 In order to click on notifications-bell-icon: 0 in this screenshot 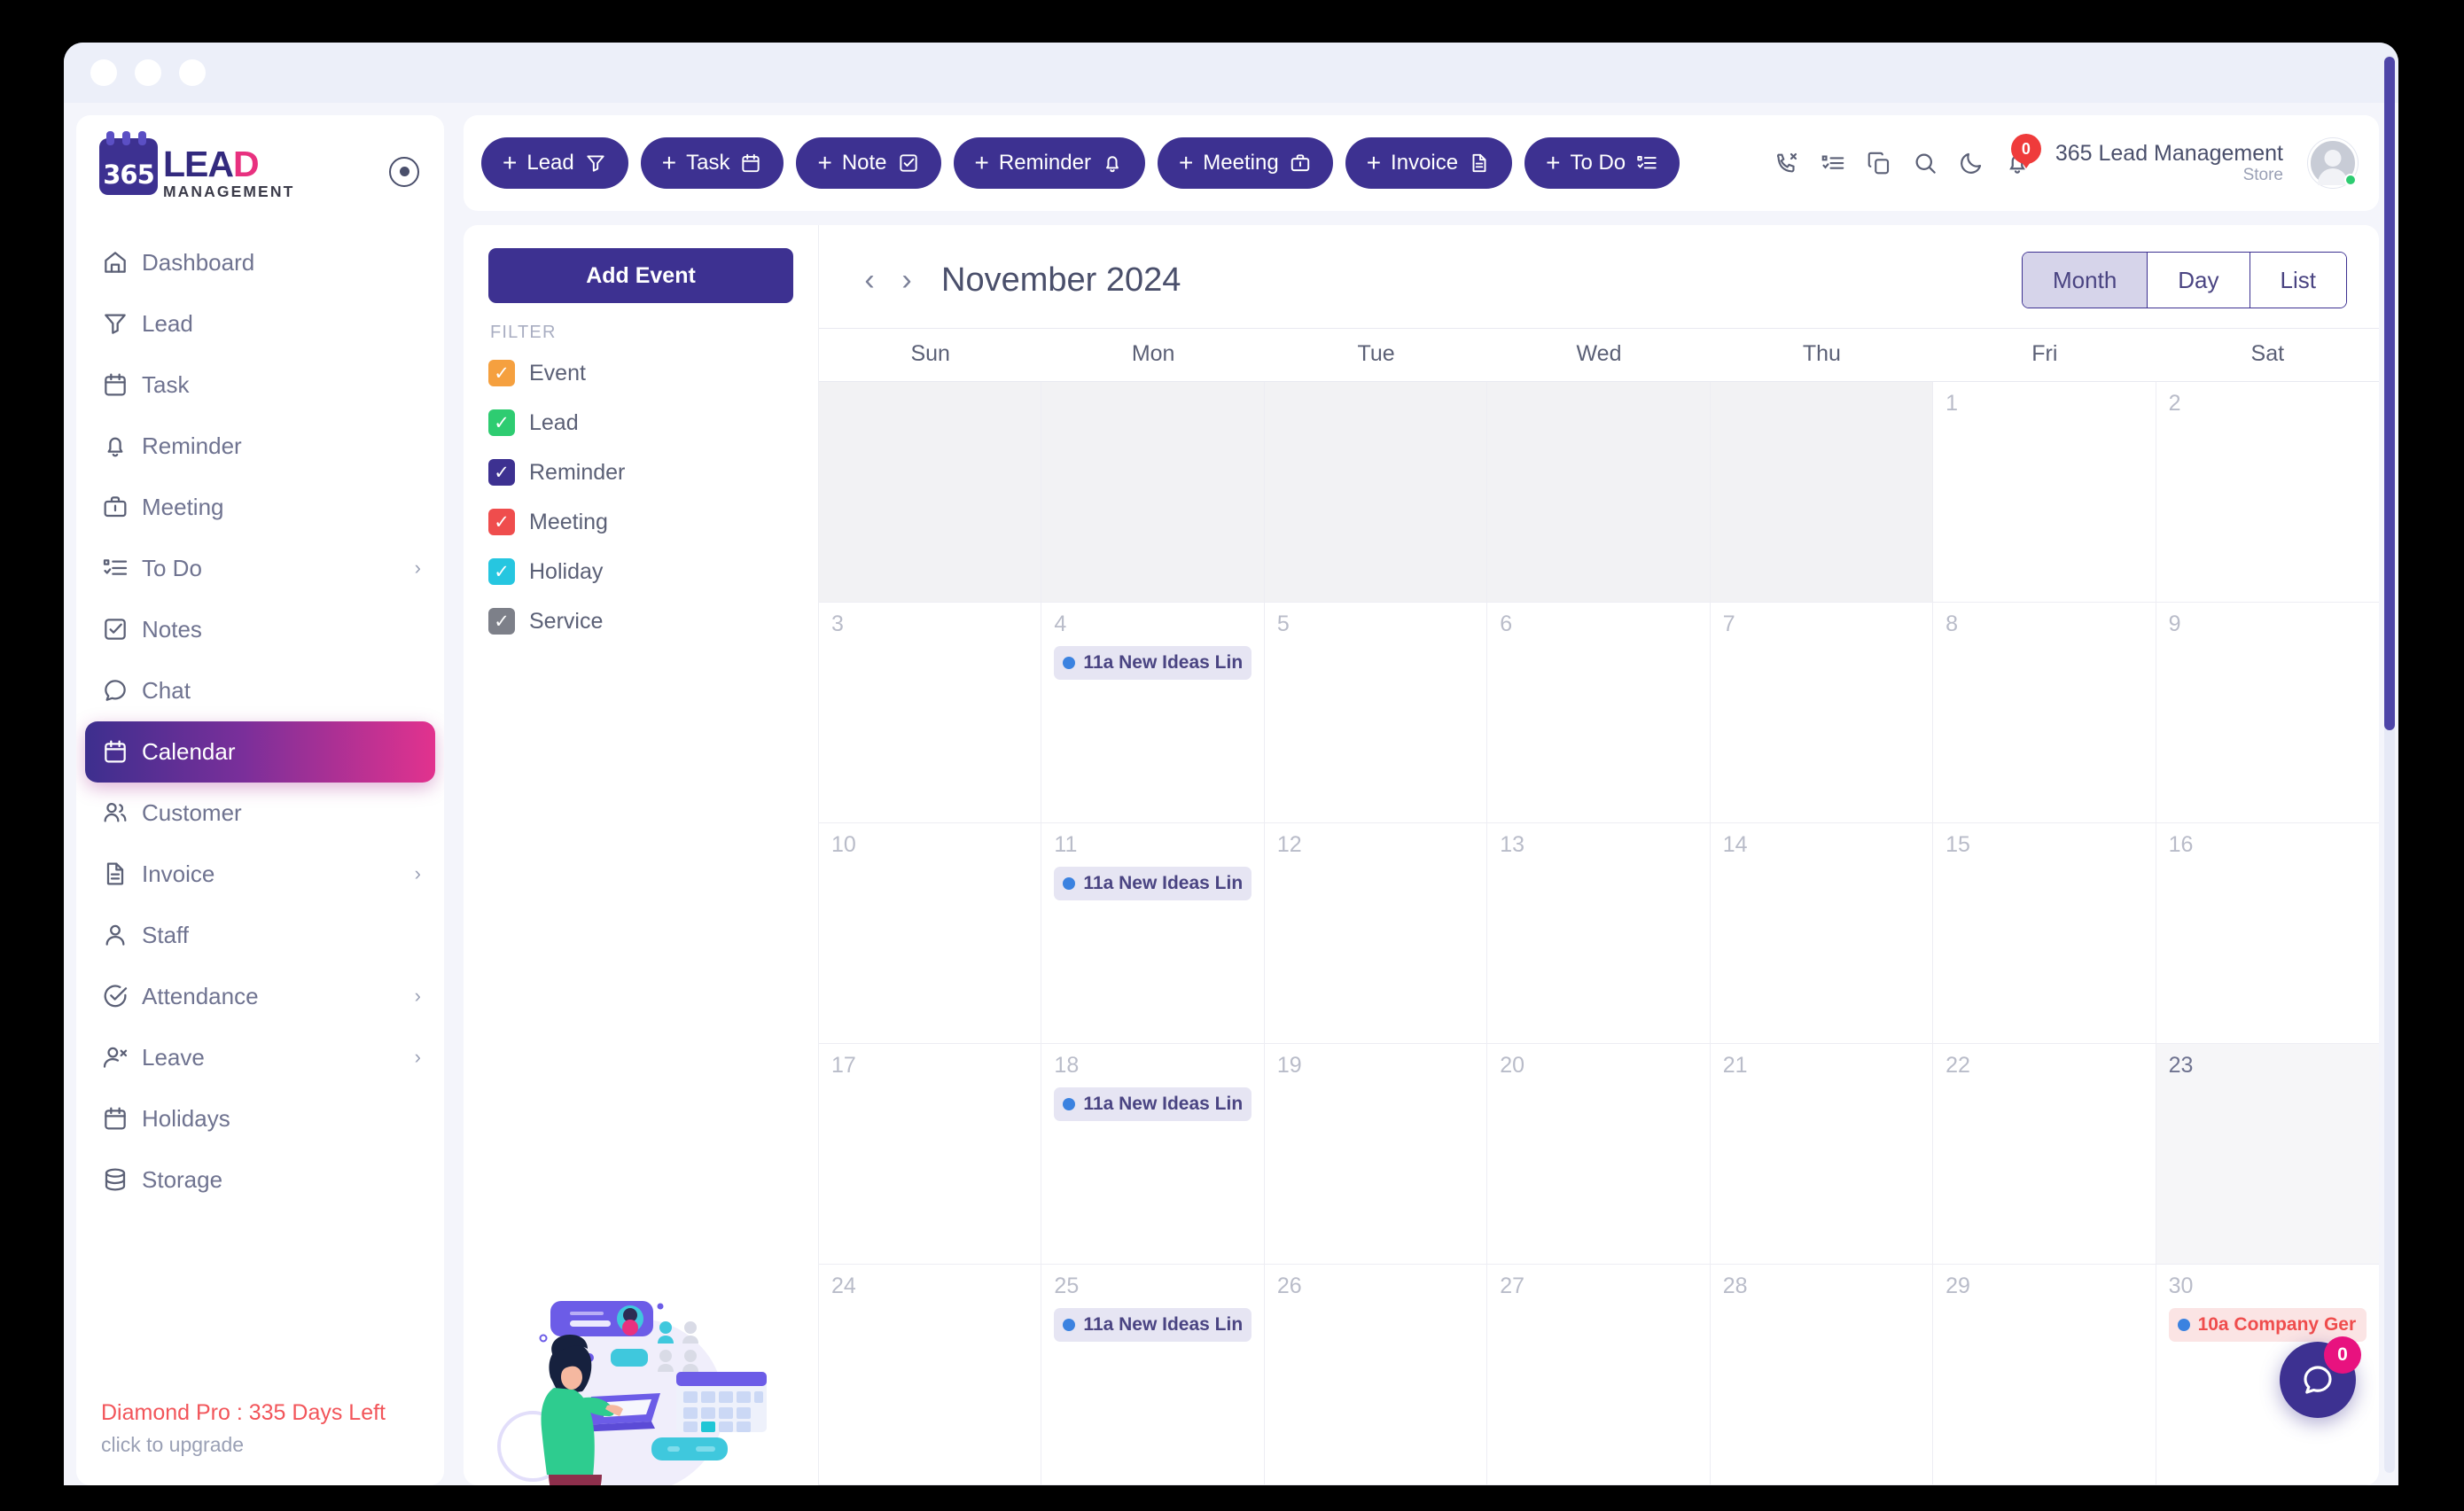, I will do `click(2022, 155)`.